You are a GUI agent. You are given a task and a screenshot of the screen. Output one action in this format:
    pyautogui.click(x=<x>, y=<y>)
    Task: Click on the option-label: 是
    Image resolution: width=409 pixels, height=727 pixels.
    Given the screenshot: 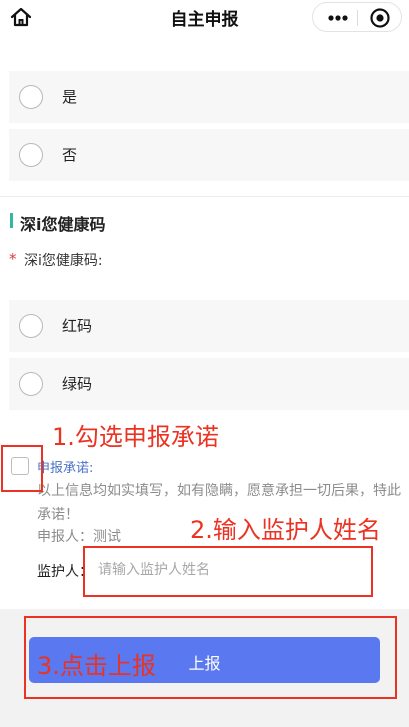 What is the action you would take?
    pyautogui.click(x=70, y=97)
    